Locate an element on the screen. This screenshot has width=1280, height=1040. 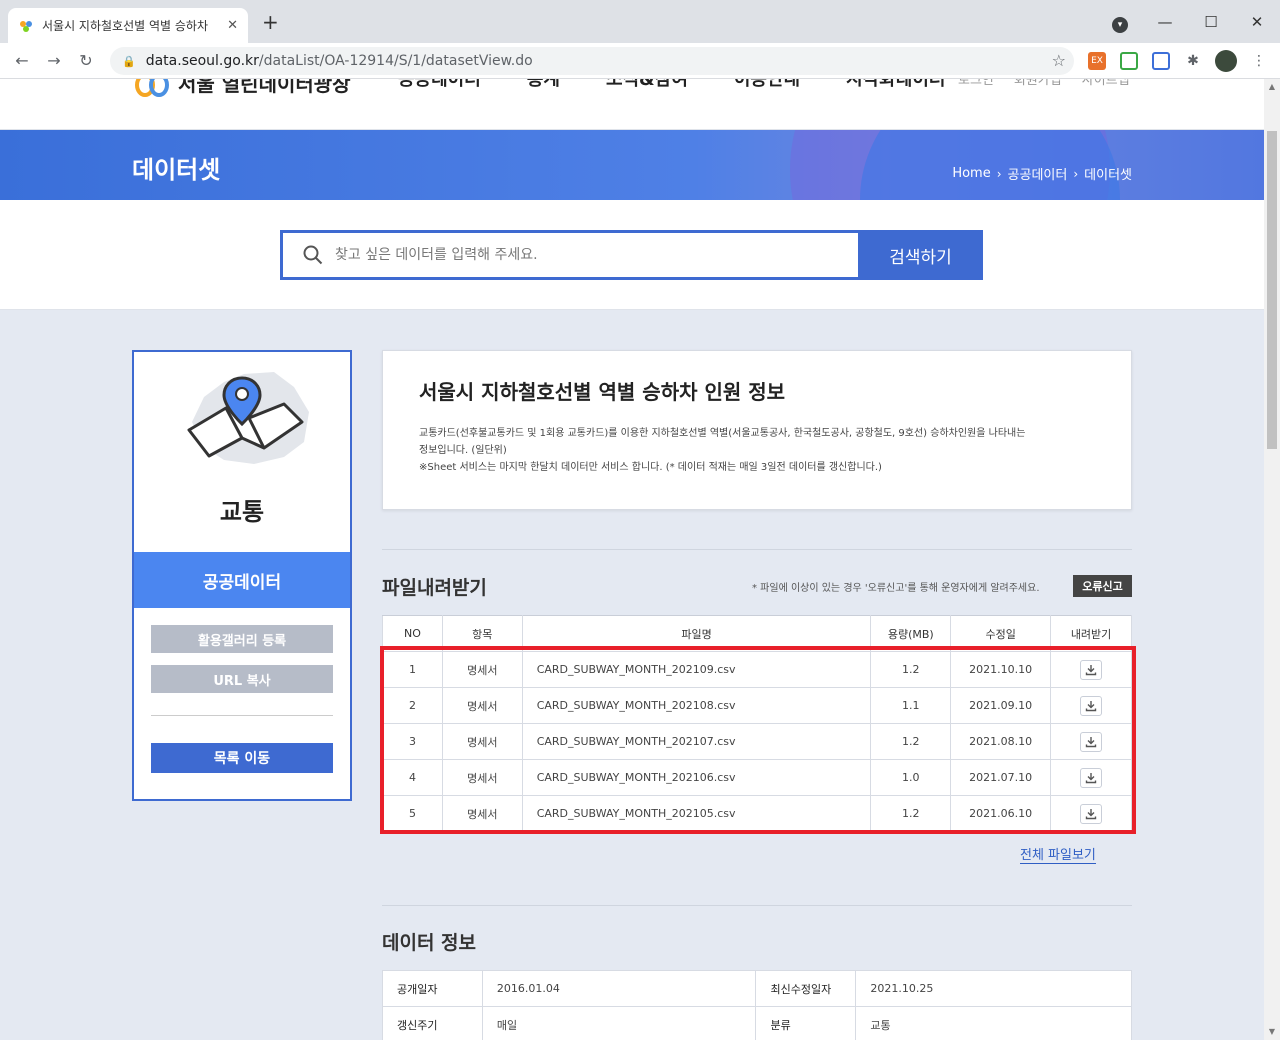
cell-filename: CARD_SUBWAY_MONTH_202108.csv is located at coordinates (696, 705).